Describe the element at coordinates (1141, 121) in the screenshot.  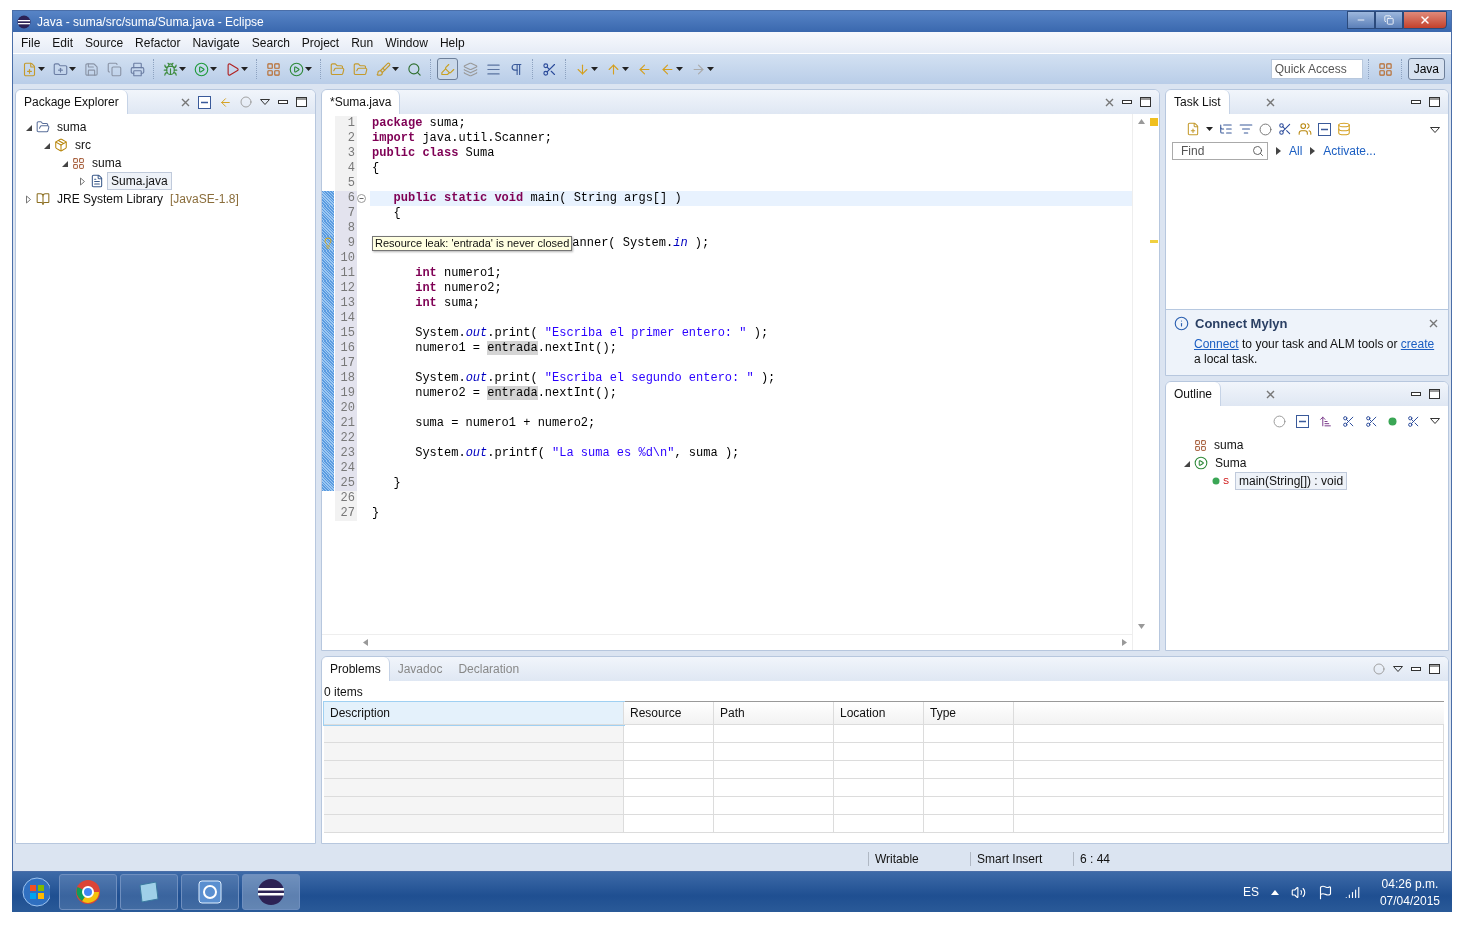
I see `scroll-up-icon` at that location.